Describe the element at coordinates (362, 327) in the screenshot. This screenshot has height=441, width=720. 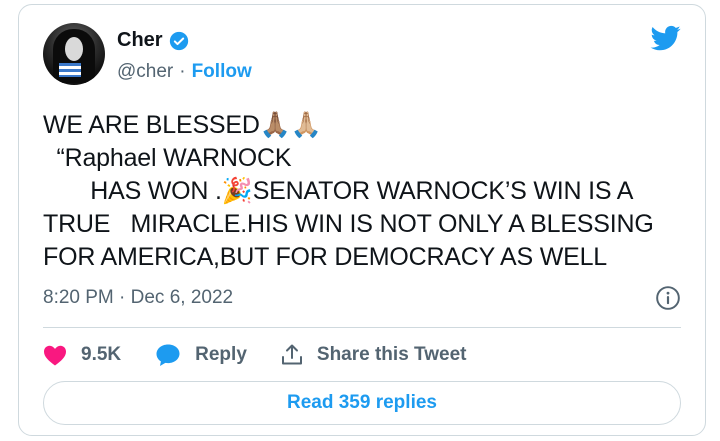
I see `divider` at that location.